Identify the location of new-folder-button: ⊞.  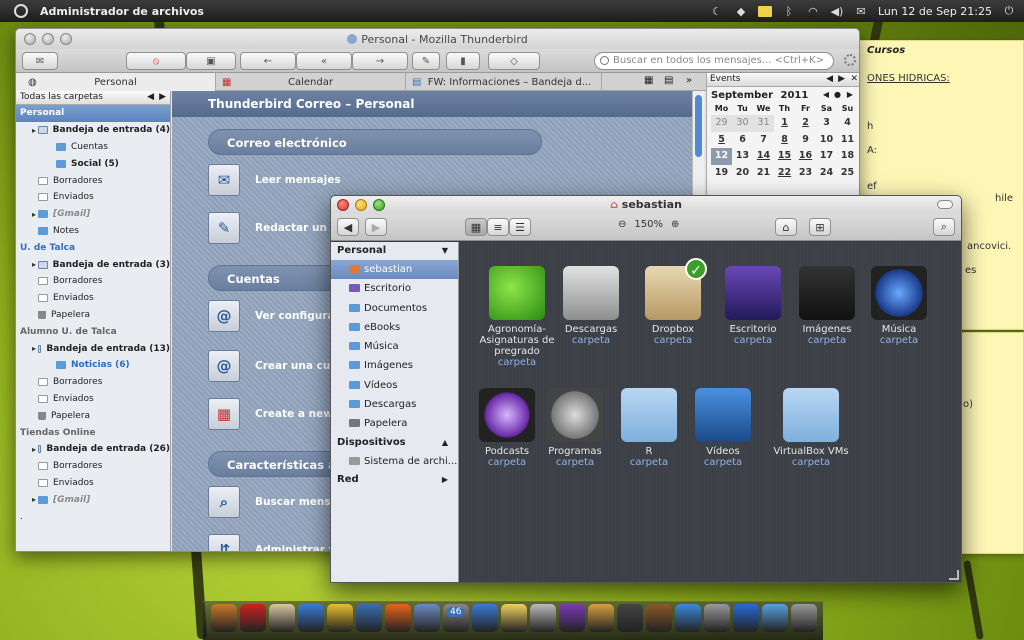
(820, 227).